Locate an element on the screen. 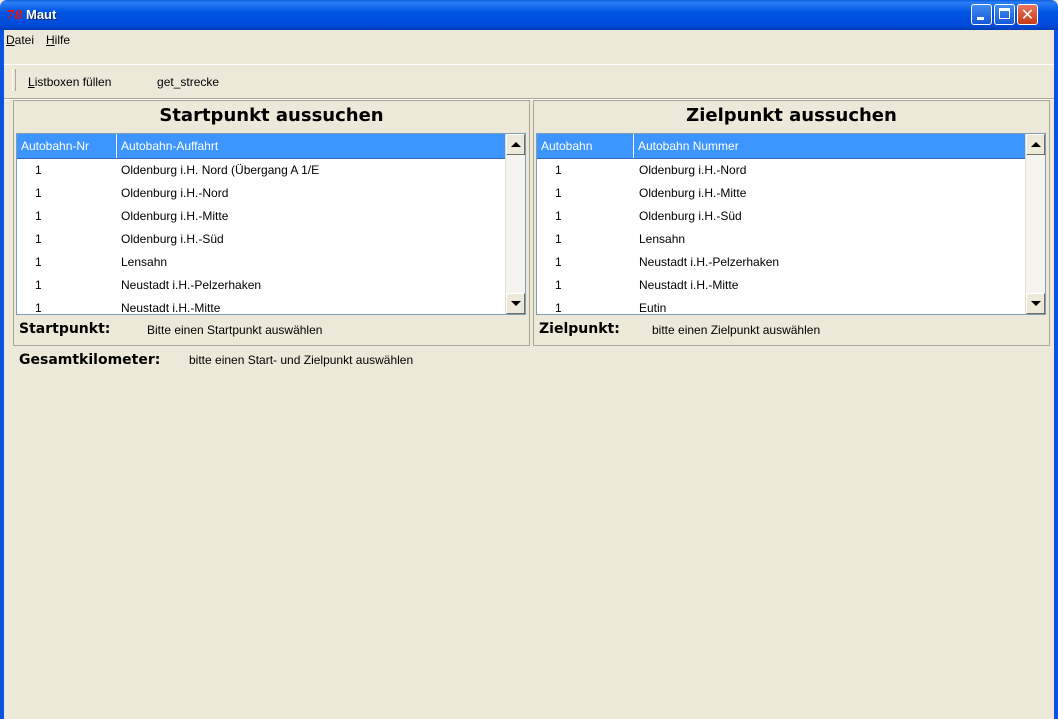  menu-hilfe-label: ilfe is located at coordinates (62, 40).